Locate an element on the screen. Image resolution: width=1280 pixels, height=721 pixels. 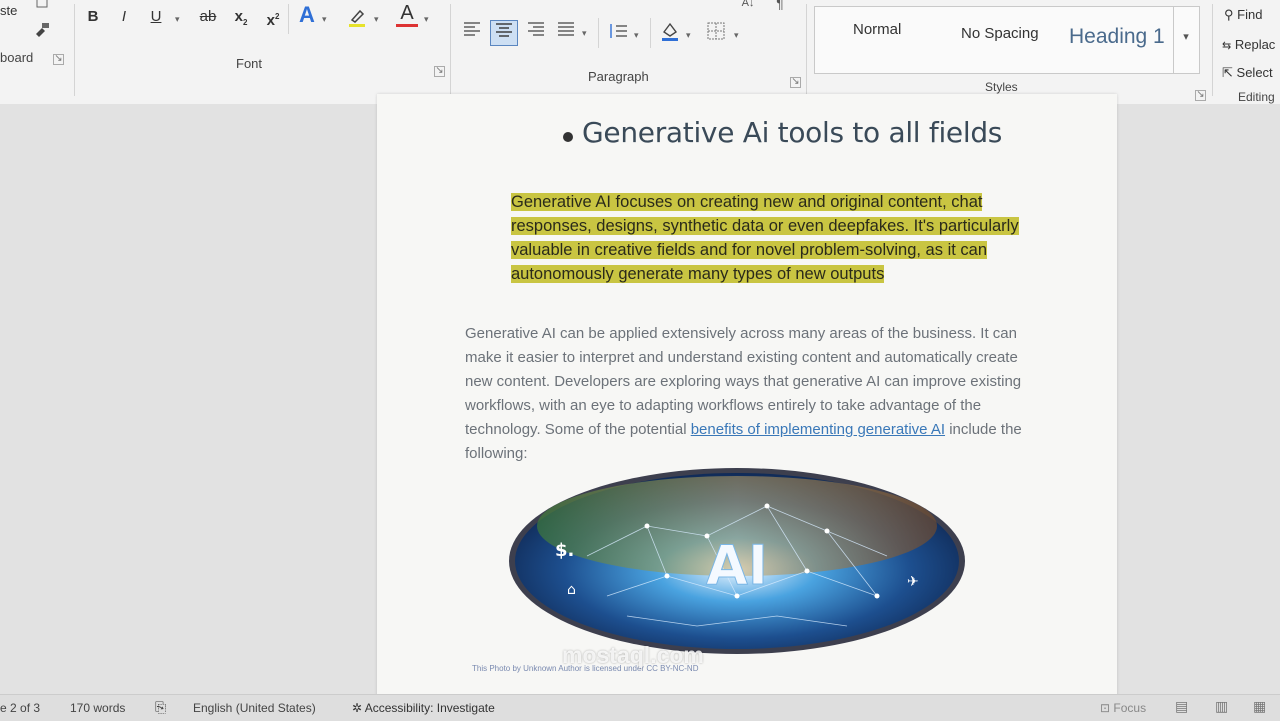
read-mode-icon: ▤ is located at coordinates (1181, 706).